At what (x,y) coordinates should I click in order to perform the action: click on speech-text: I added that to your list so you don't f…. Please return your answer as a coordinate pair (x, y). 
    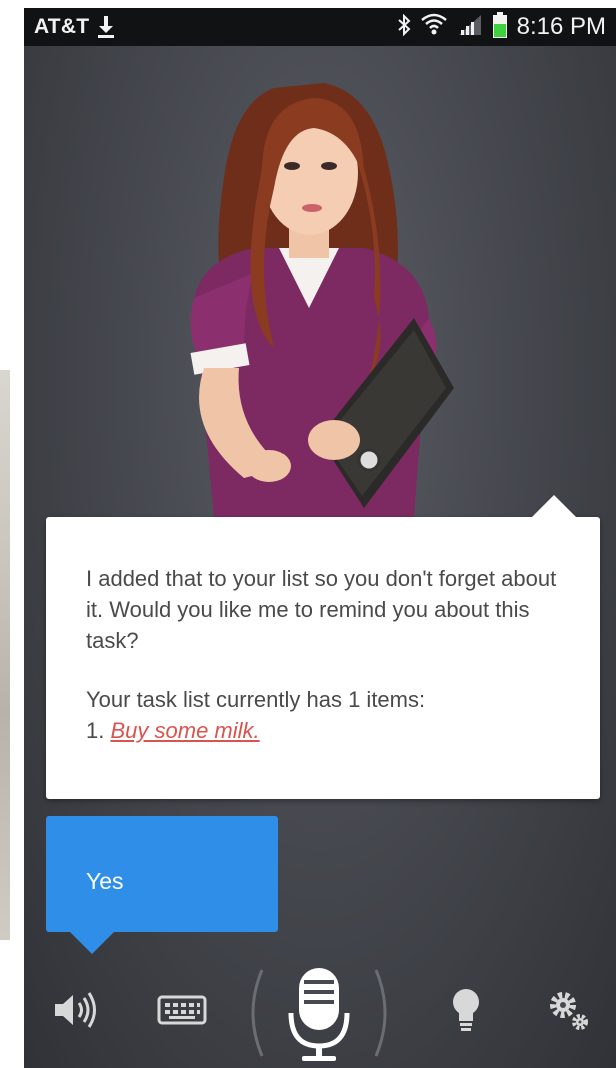
    Looking at the image, I should click on (331, 654).